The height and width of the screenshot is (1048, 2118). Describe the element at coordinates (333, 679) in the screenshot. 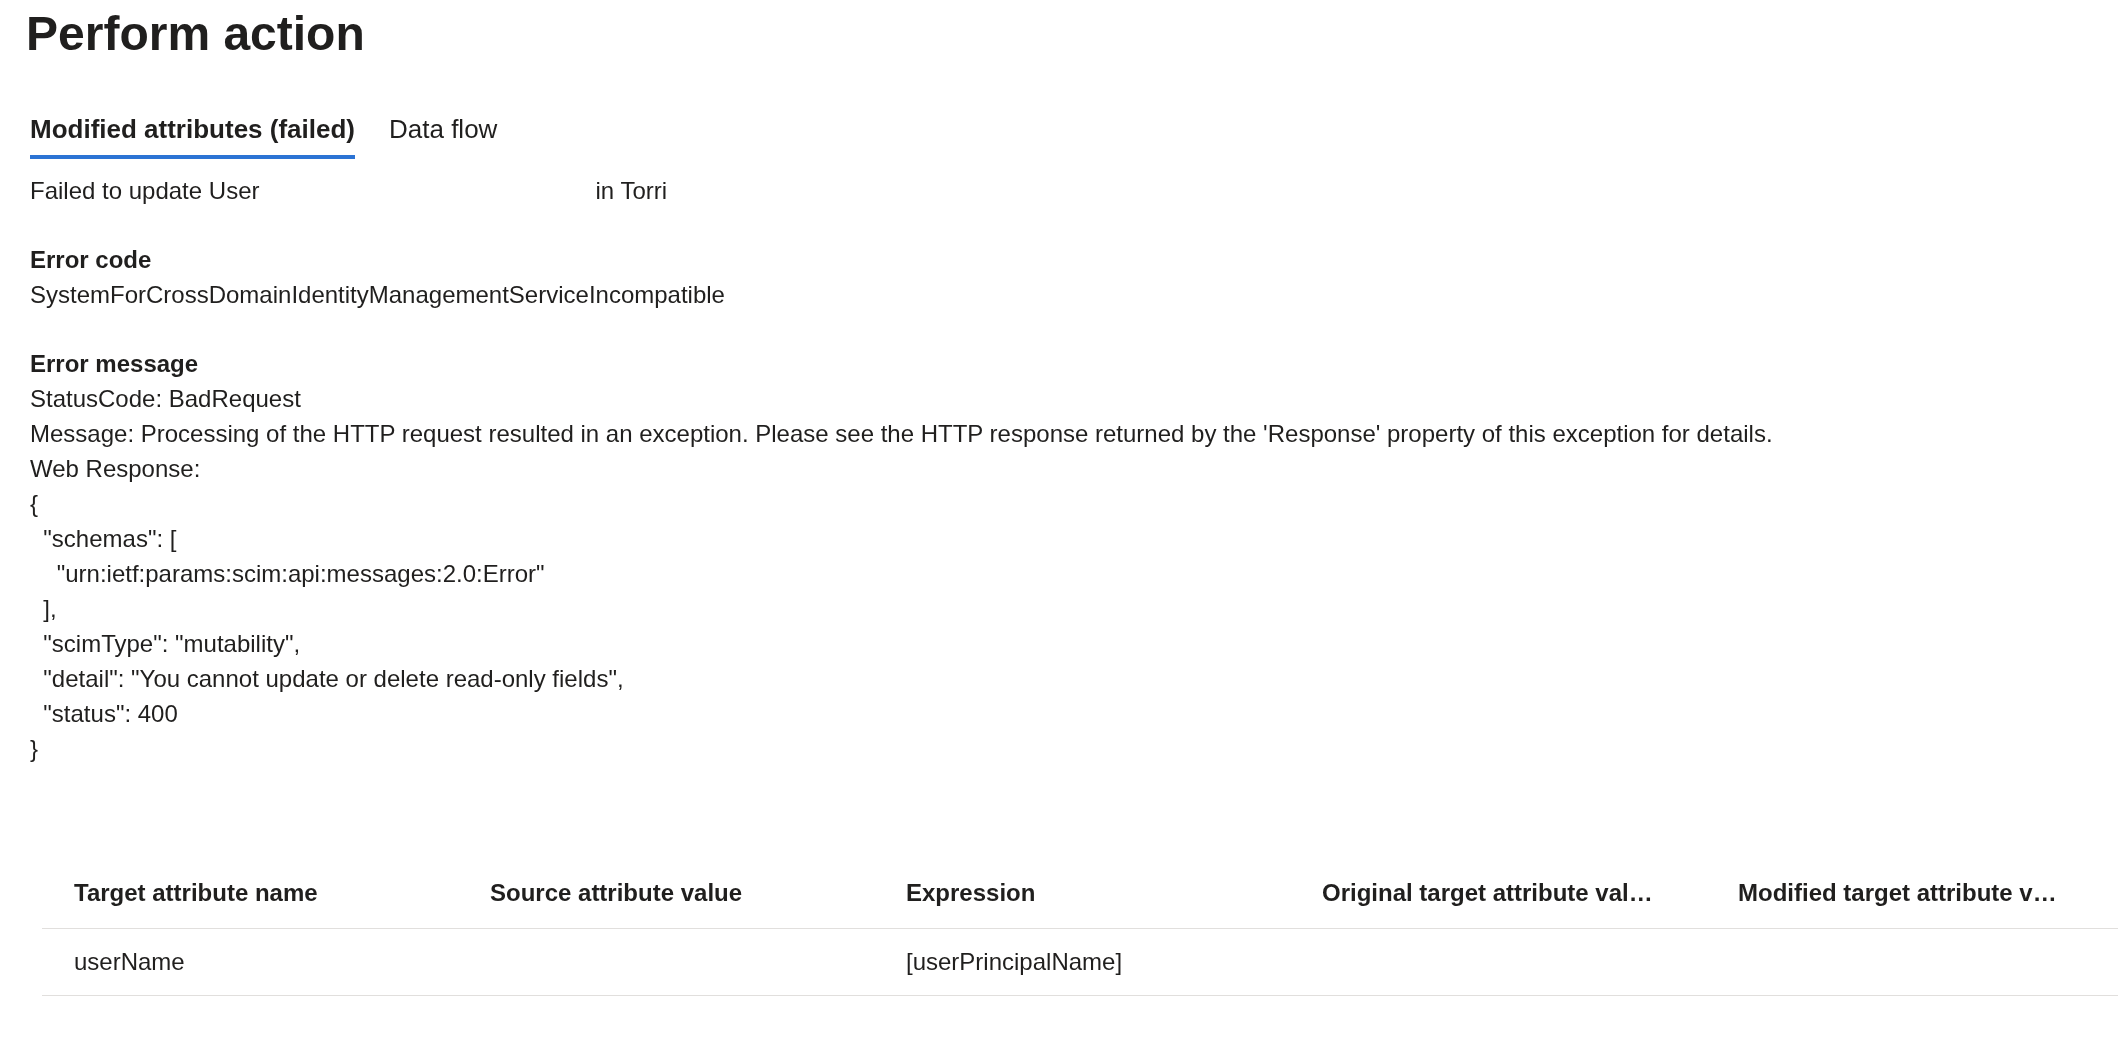

I see `message-line: "detail": "You cannot update or delete read-only fields",` at that location.